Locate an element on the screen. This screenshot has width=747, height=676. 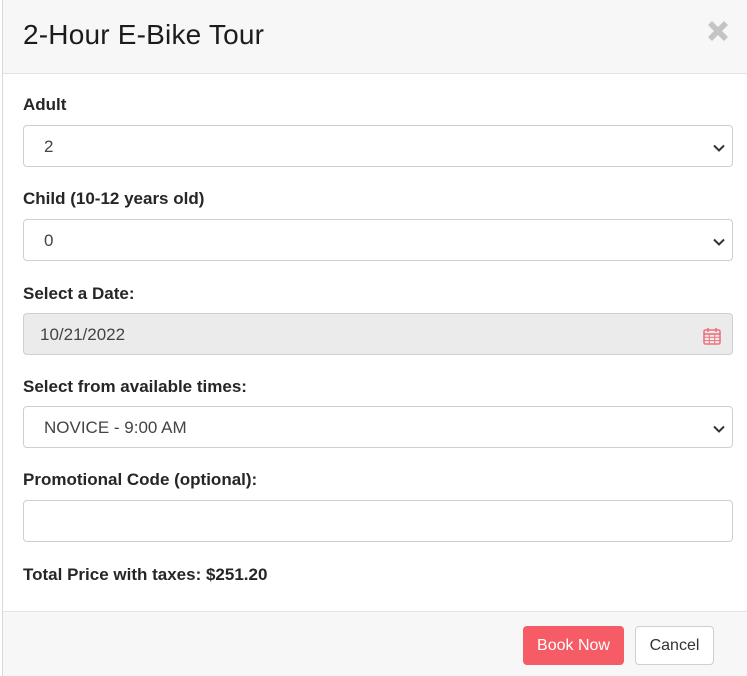
modal-title: 2-Hour E-Bike Tour is located at coordinates (144, 34).